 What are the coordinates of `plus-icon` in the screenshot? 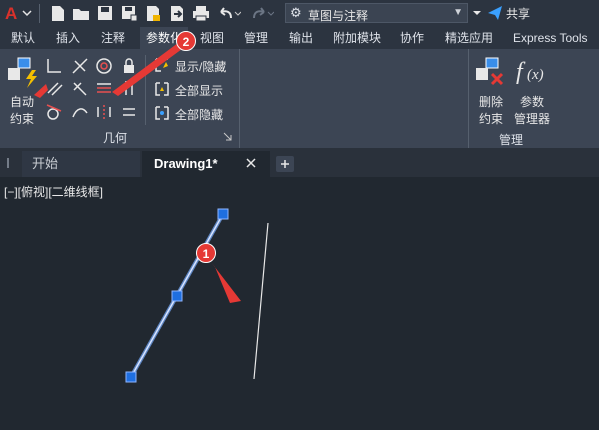 It's located at (285, 164).